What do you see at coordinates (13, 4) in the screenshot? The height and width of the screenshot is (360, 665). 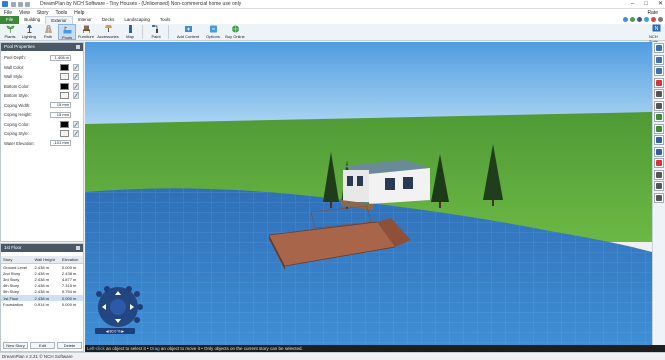 I see `save-icon` at bounding box center [13, 4].